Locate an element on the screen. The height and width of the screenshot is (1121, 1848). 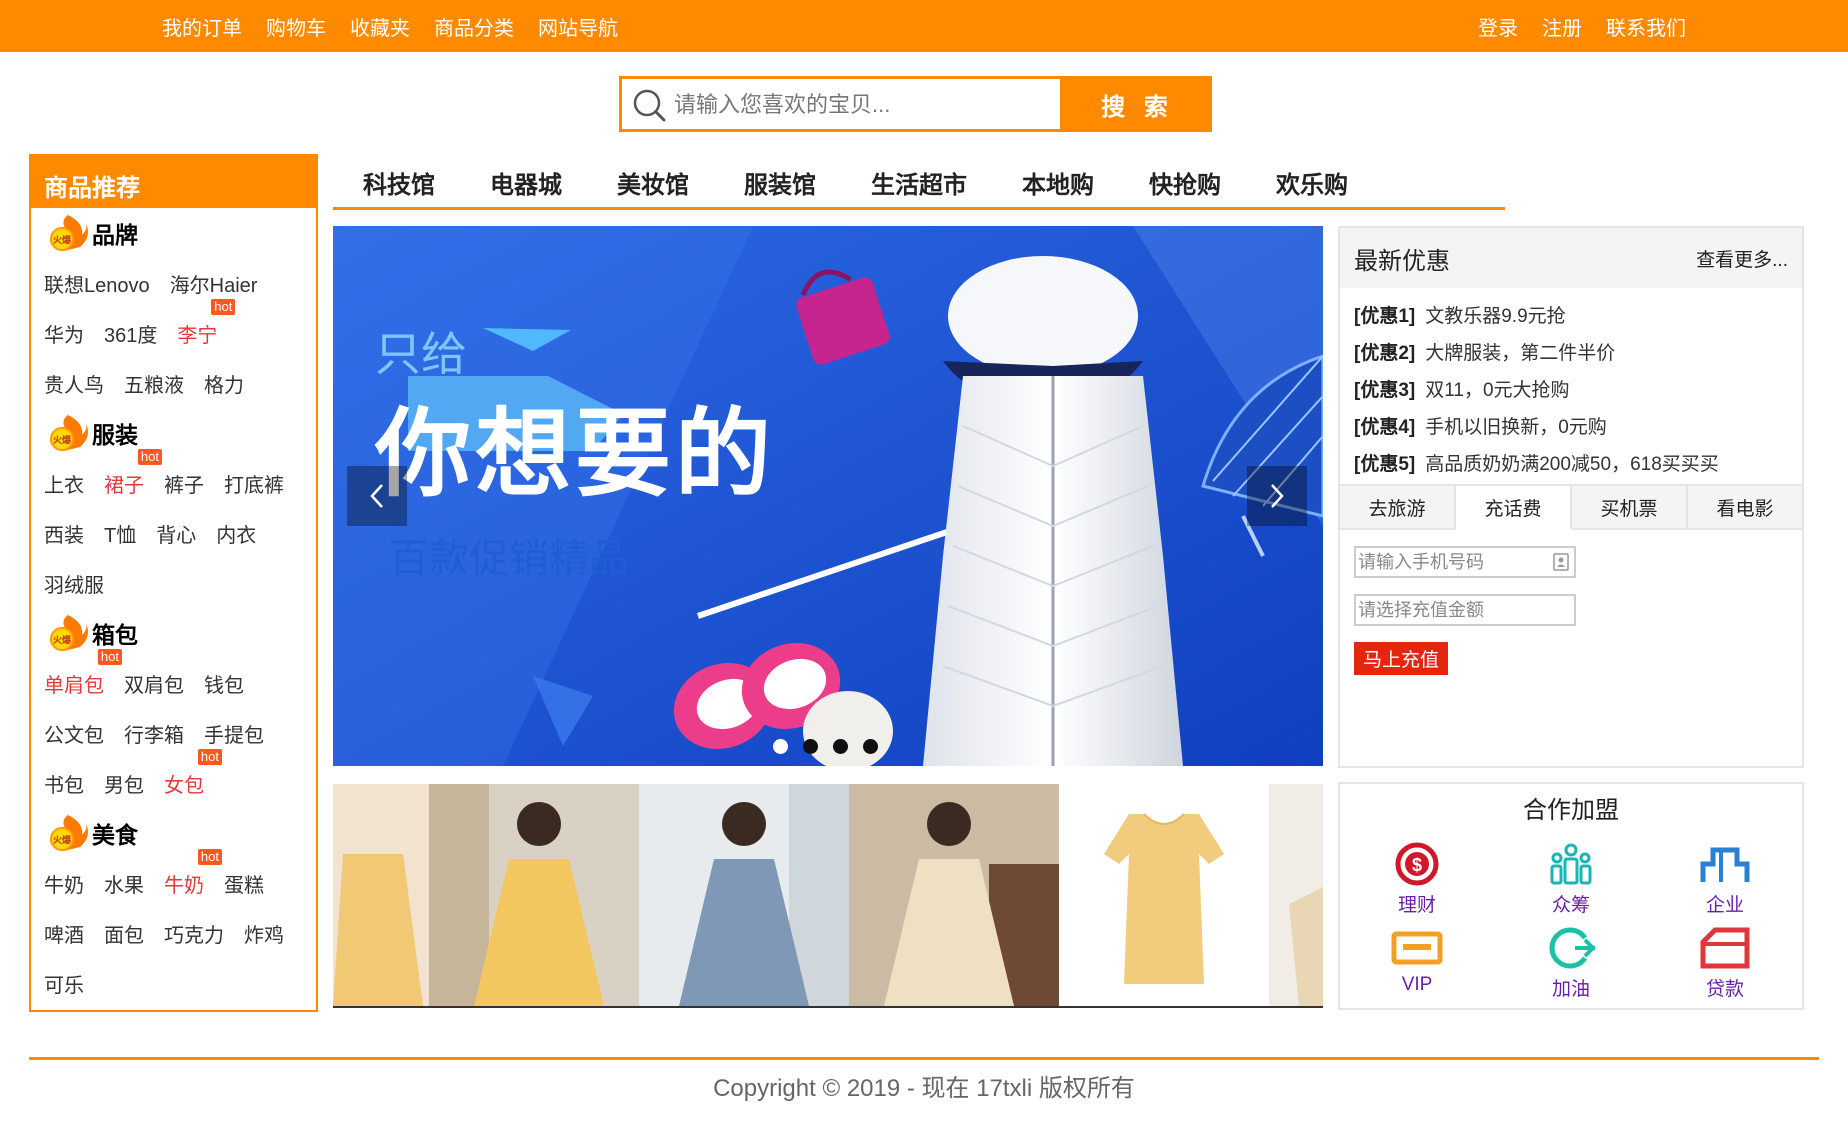
deal-item: [优惠4] 手机以旧换新，0元购 is located at coordinates (1571, 427).